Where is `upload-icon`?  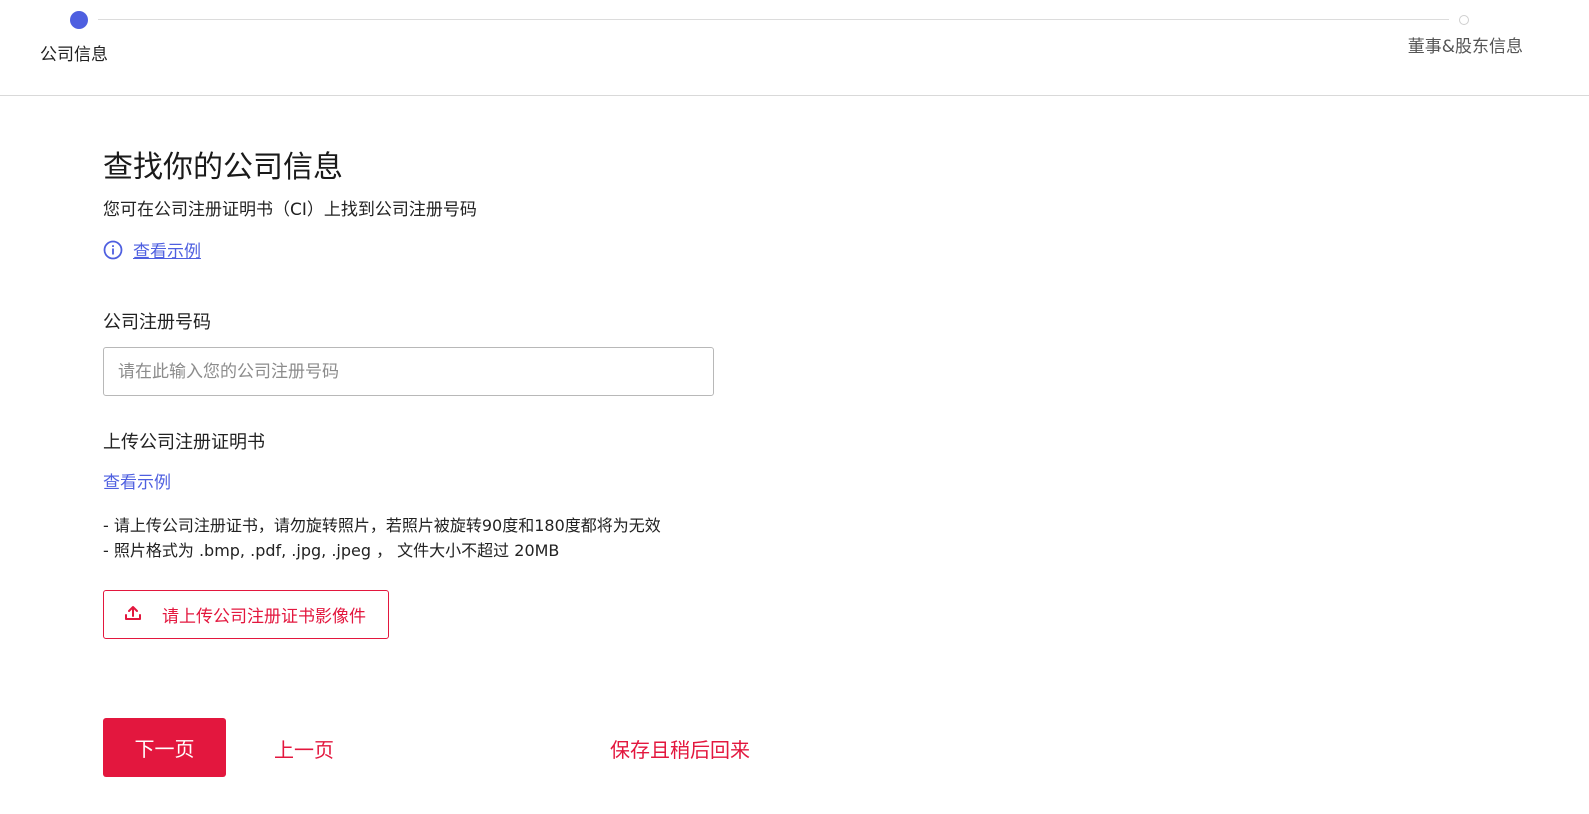
upload-icon is located at coordinates (133, 615).